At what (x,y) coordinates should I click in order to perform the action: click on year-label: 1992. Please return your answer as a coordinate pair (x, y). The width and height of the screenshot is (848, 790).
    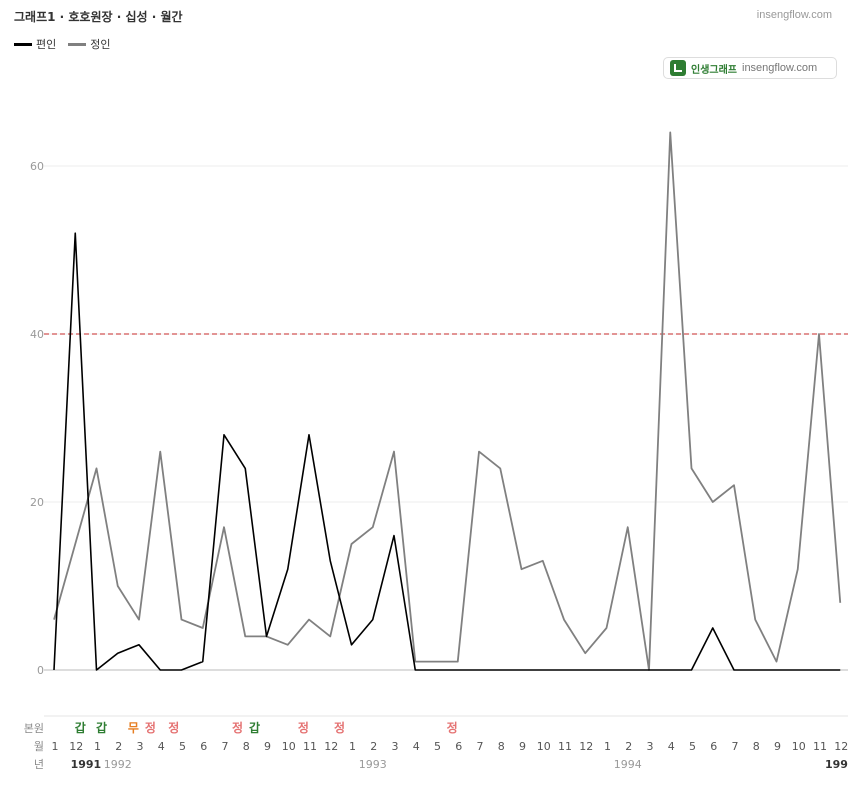
    Looking at the image, I should click on (118, 764).